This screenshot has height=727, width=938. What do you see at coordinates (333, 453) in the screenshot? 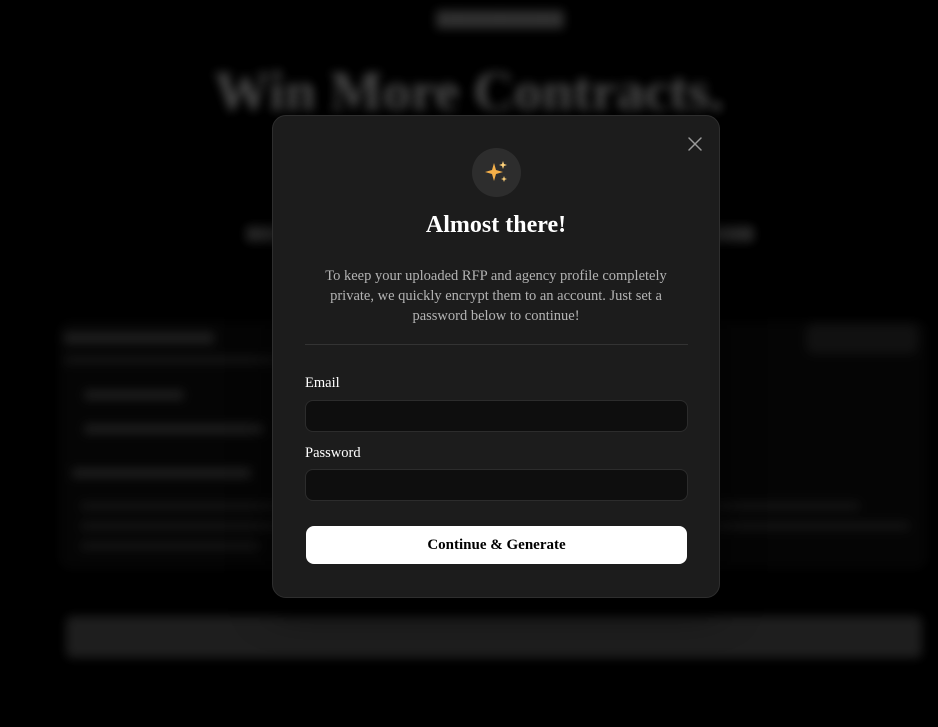
I see `password-label: Password` at bounding box center [333, 453].